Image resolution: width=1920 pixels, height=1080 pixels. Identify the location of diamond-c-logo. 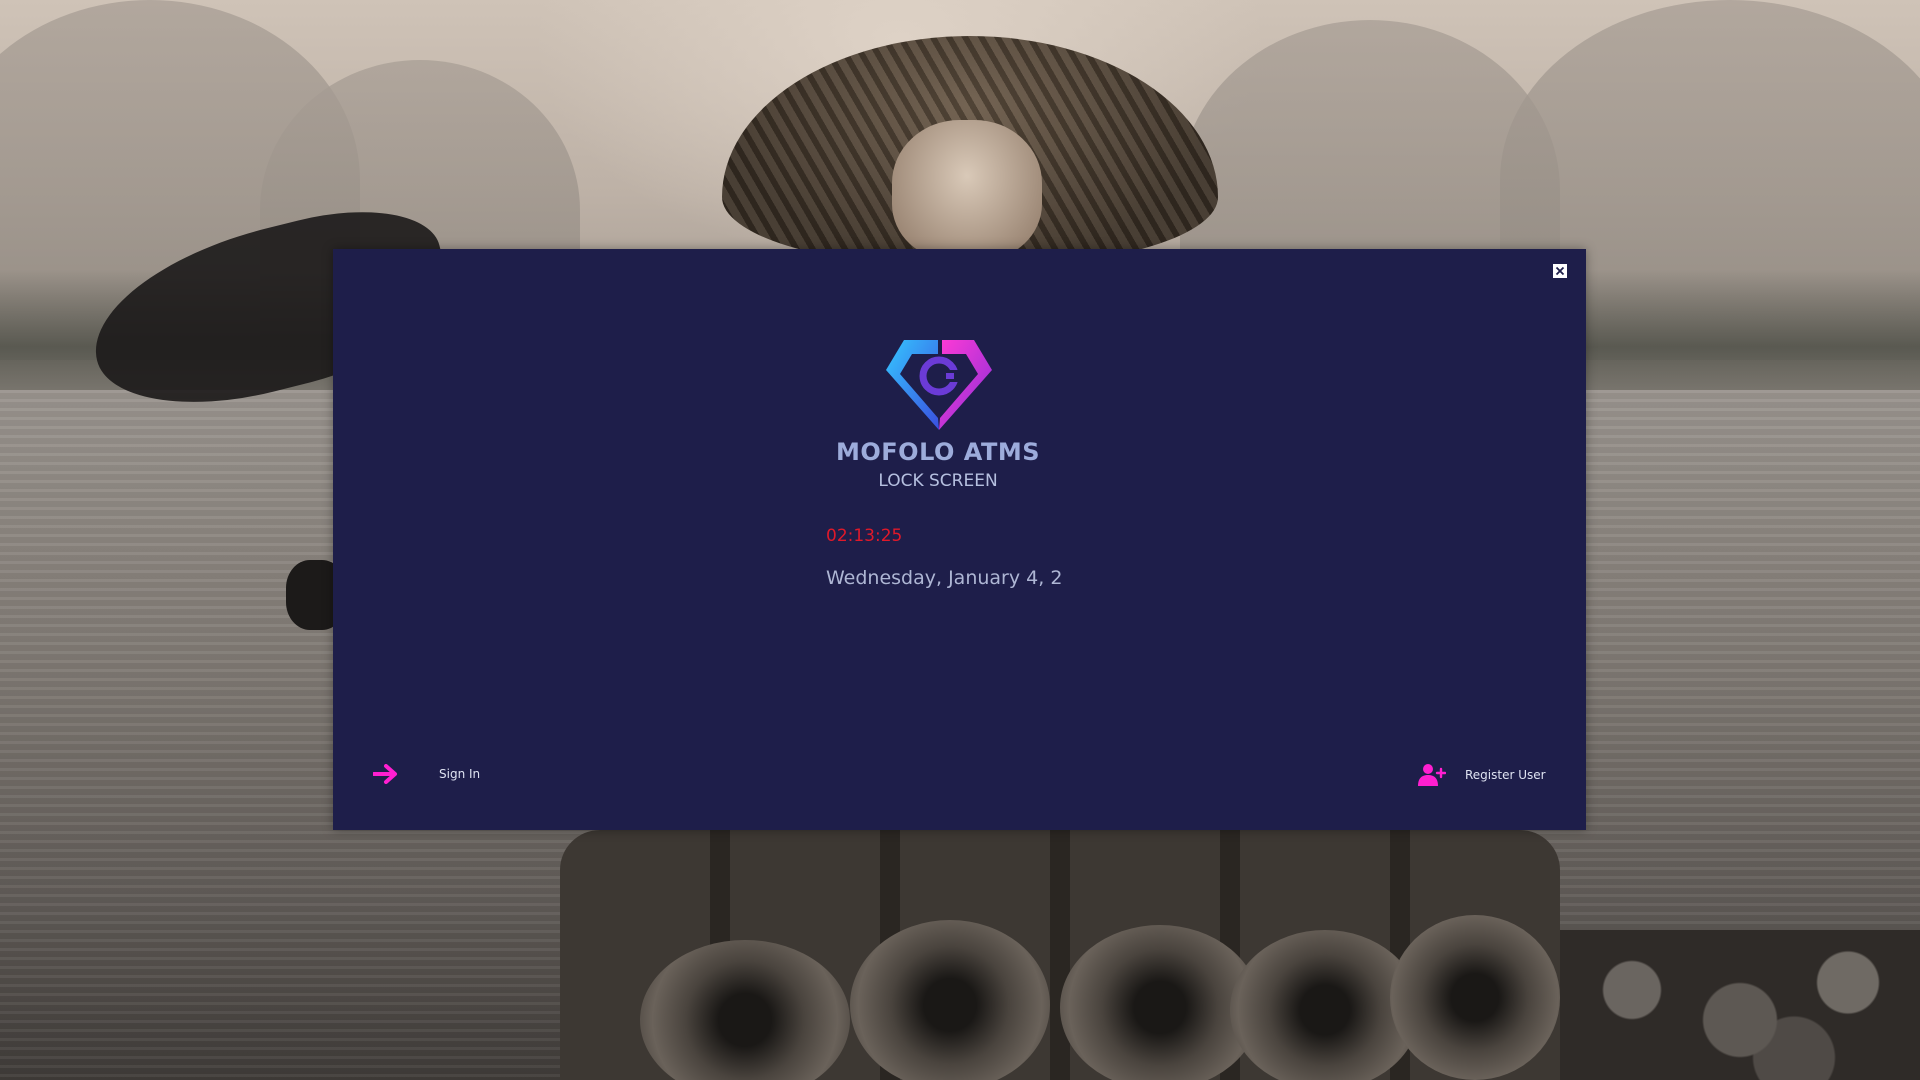
(939, 385).